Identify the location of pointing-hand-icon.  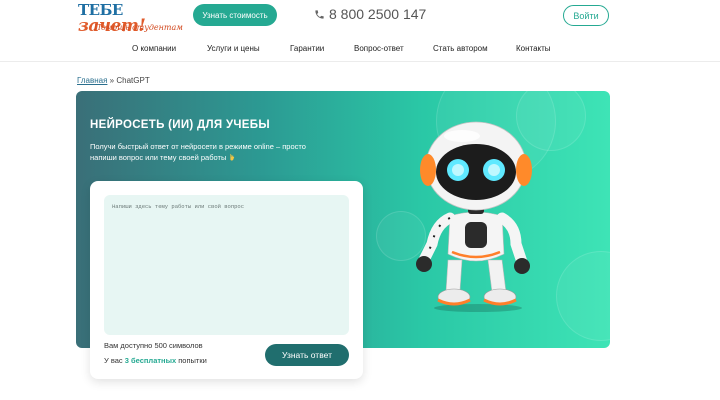
(232, 157).